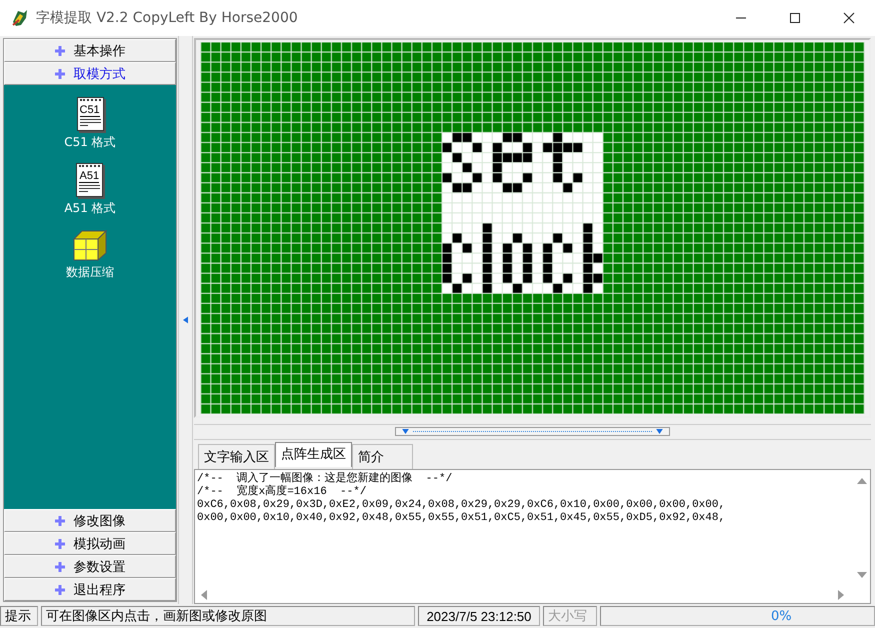  What do you see at coordinates (382, 456) in the screenshot?
I see `tab: 简介` at bounding box center [382, 456].